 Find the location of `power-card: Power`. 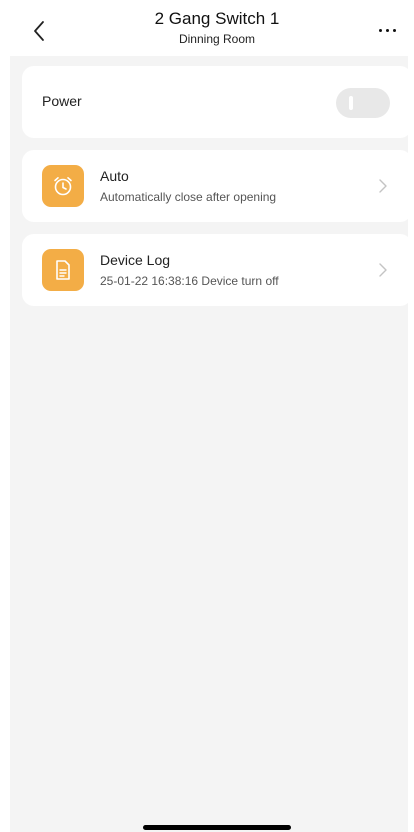

power-card: Power is located at coordinates (217, 102).